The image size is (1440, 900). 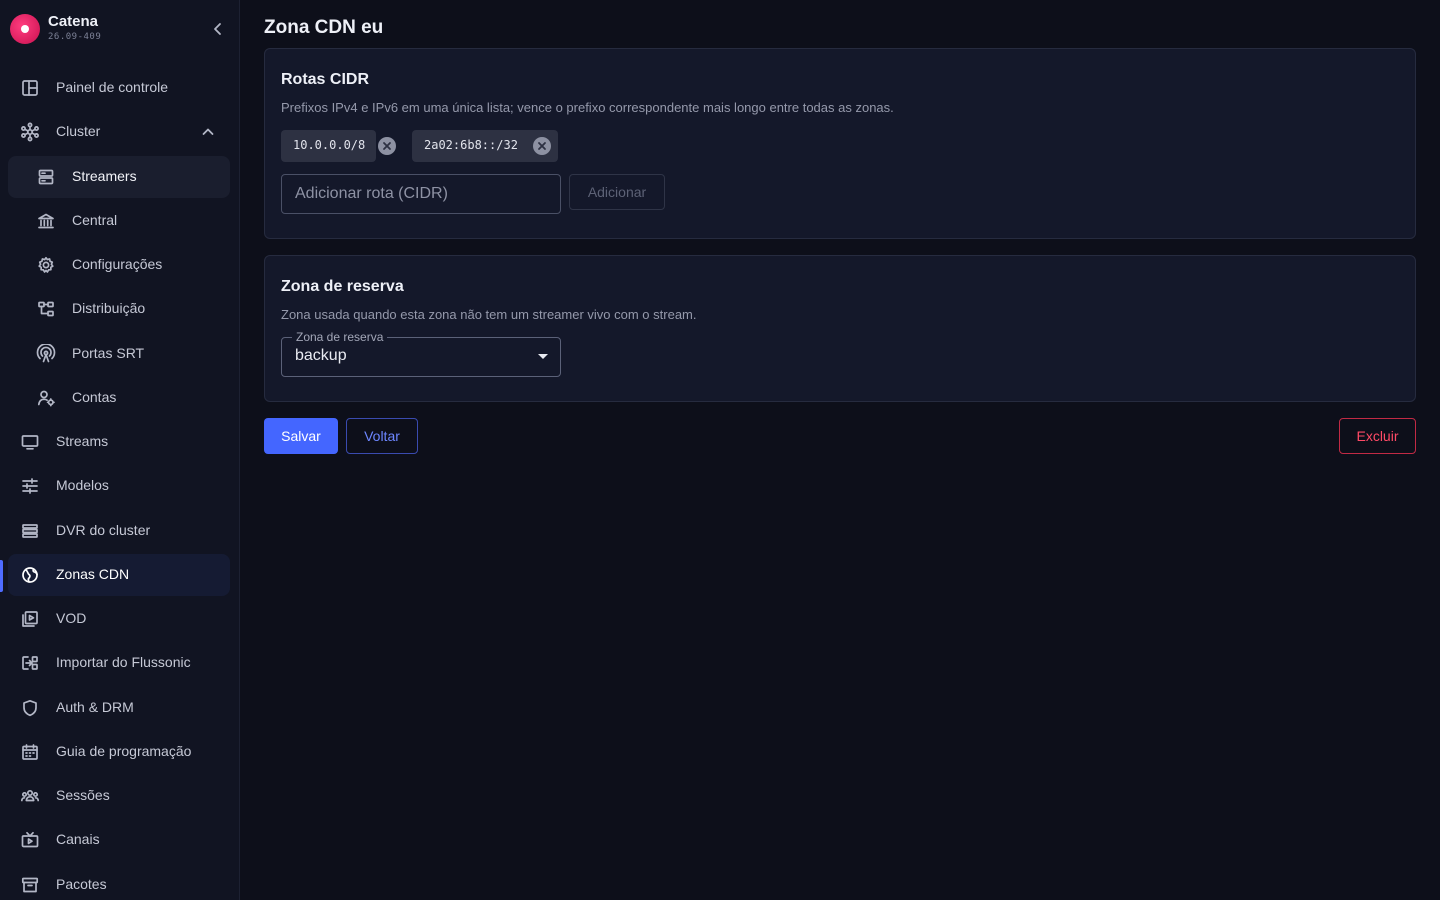 I want to click on chevron-up-icon, so click(x=208, y=131).